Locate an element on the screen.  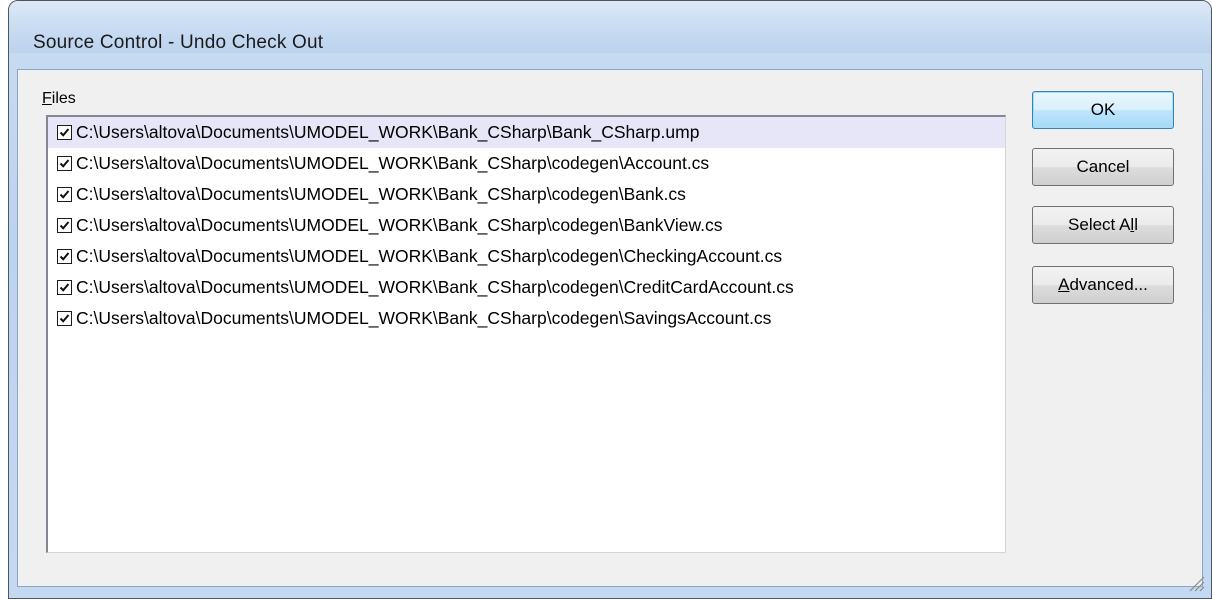
select-all-button-label: Select All is located at coordinates (1103, 225).